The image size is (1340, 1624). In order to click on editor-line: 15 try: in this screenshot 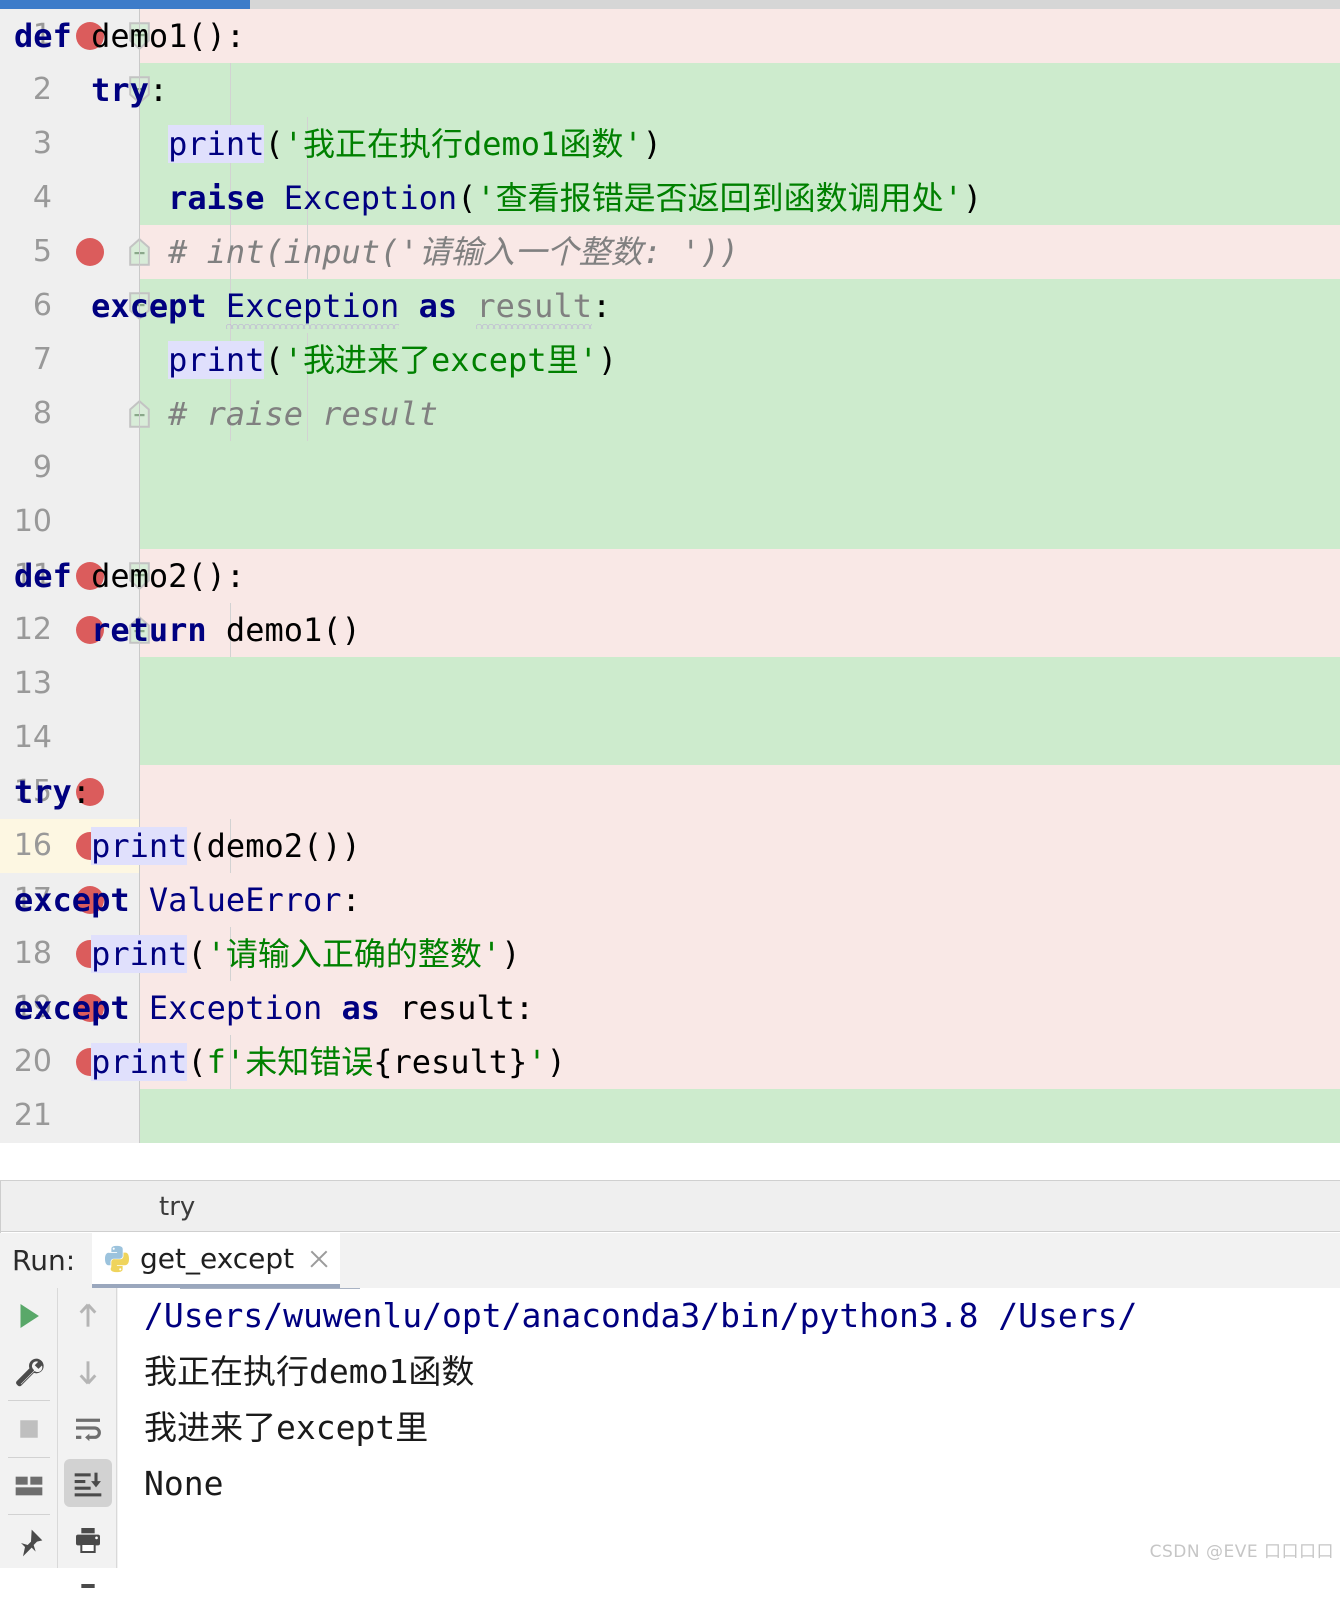, I will do `click(670, 792)`.